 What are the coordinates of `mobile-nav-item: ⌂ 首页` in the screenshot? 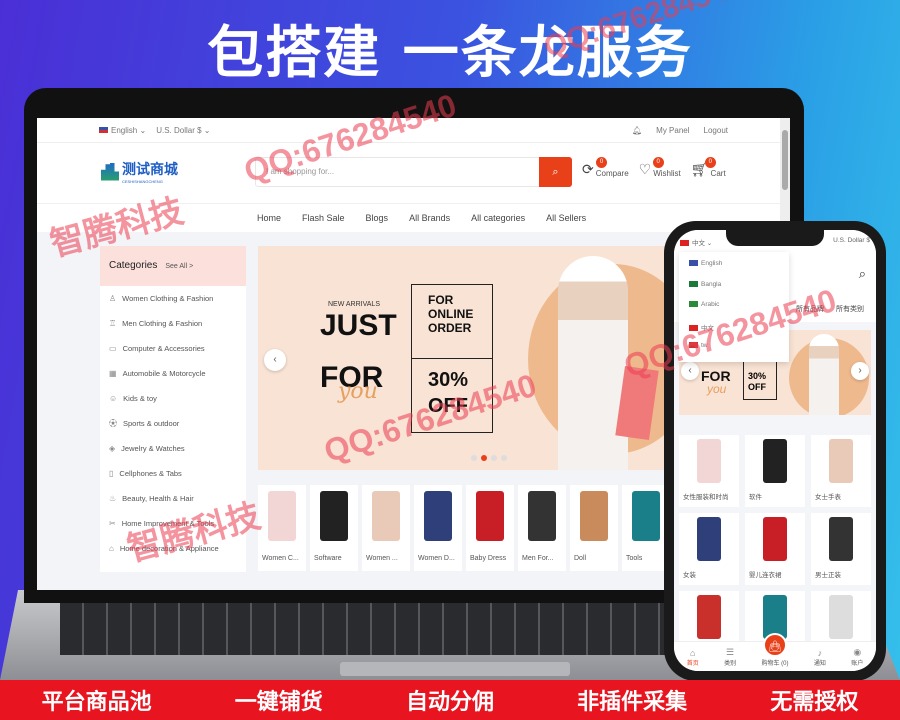 It's located at (693, 657).